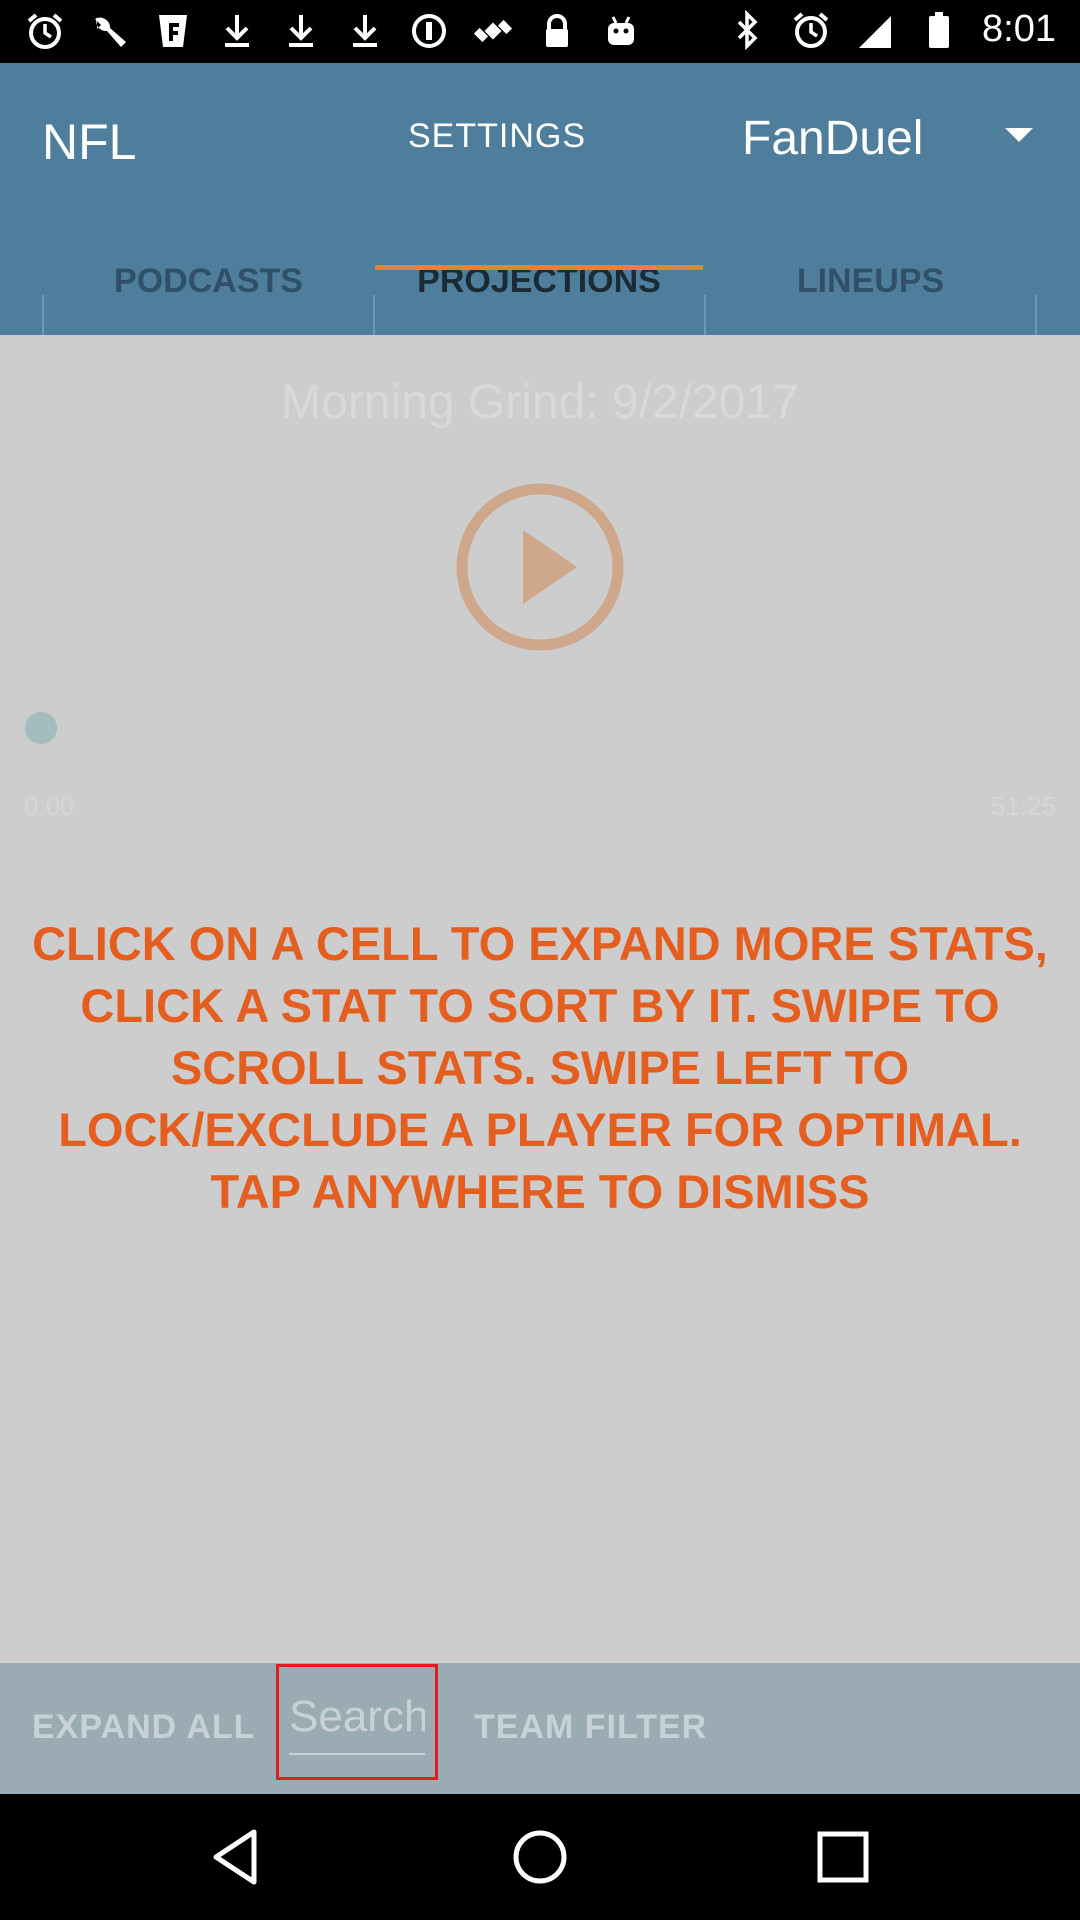 Image resolution: width=1080 pixels, height=1920 pixels. What do you see at coordinates (1019, 135) in the screenshot?
I see `dropdown-arrow-icon` at bounding box center [1019, 135].